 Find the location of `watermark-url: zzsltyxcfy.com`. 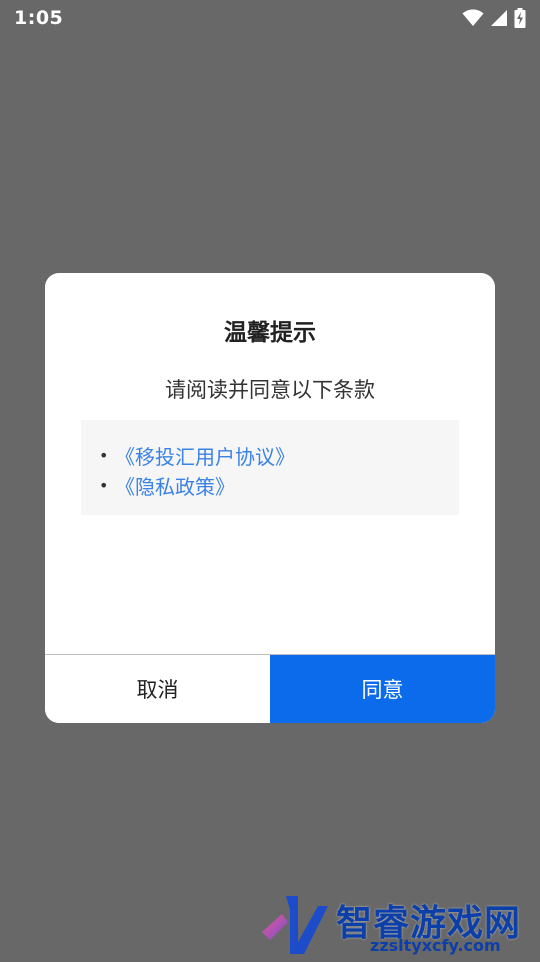

watermark-url: zzsltyxcfy.com is located at coordinates (435, 945).